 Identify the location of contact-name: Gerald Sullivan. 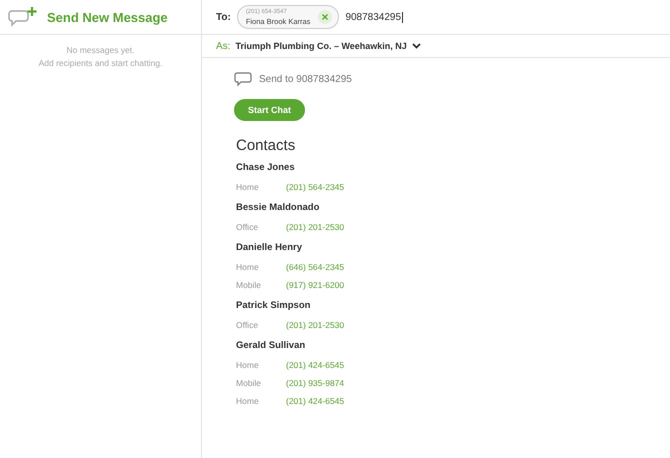
(271, 346).